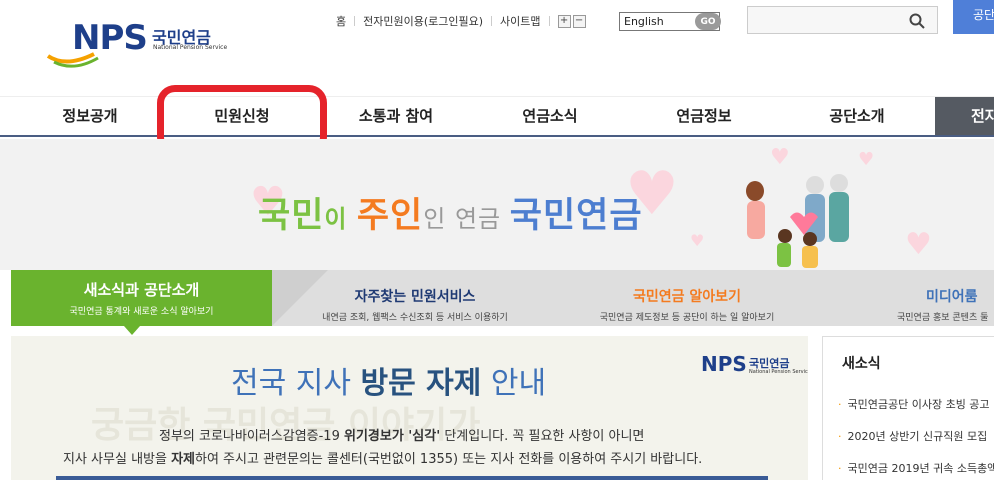  What do you see at coordinates (964, 116) in the screenshot?
I see `nav-item-electronic: 전자` at bounding box center [964, 116].